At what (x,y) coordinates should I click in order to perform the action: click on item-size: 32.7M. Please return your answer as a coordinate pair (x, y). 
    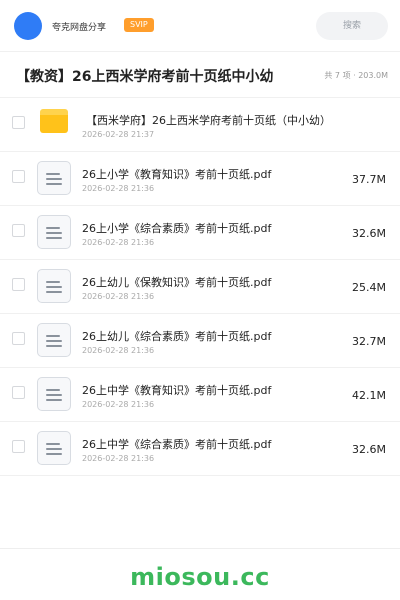
    Looking at the image, I should click on (369, 341).